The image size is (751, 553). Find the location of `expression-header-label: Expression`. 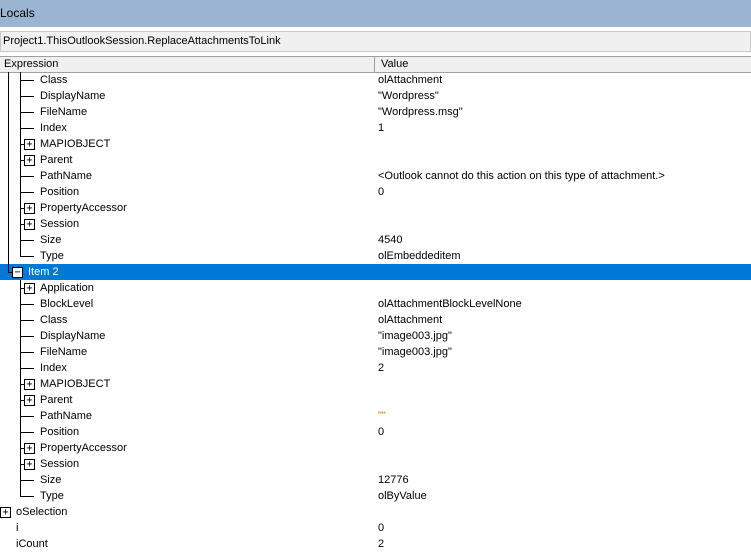

expression-header-label: Expression is located at coordinates (31, 64).